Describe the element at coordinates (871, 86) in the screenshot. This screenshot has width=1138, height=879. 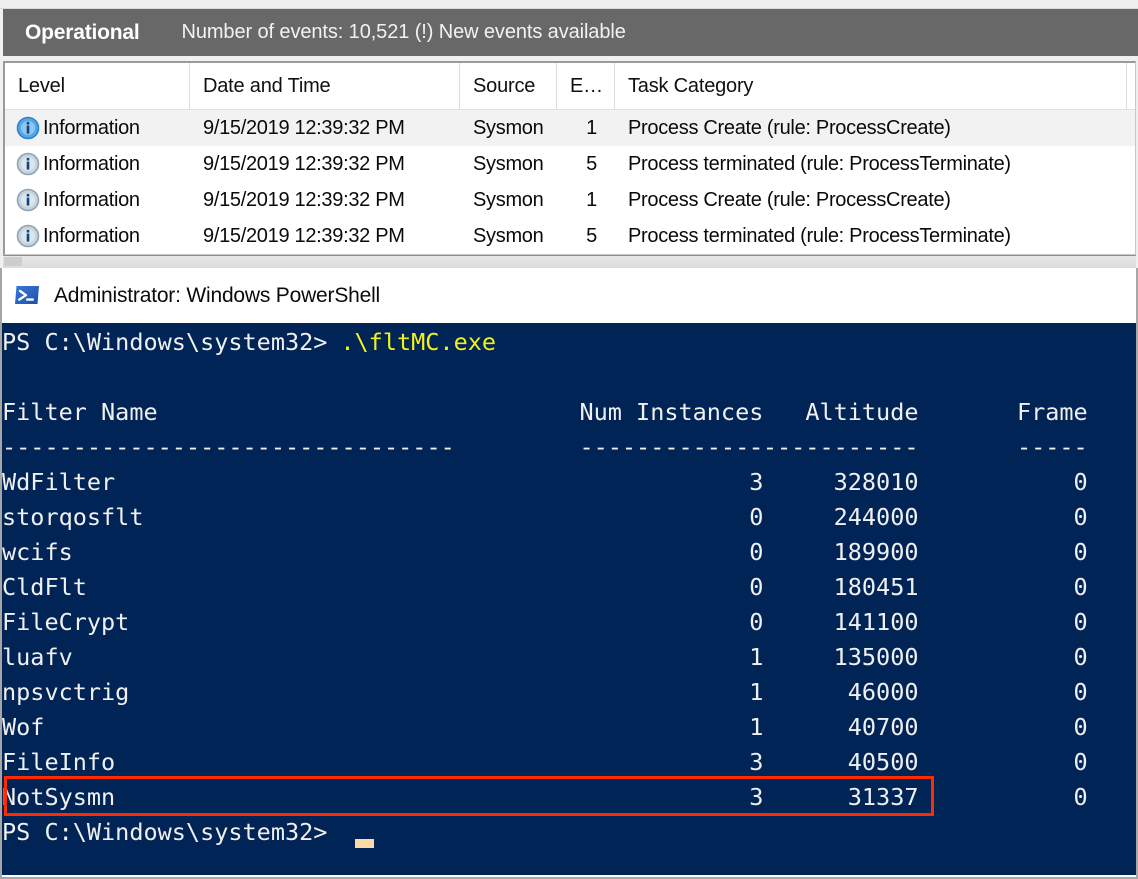
I see `column-header-task-category: Task Category` at that location.